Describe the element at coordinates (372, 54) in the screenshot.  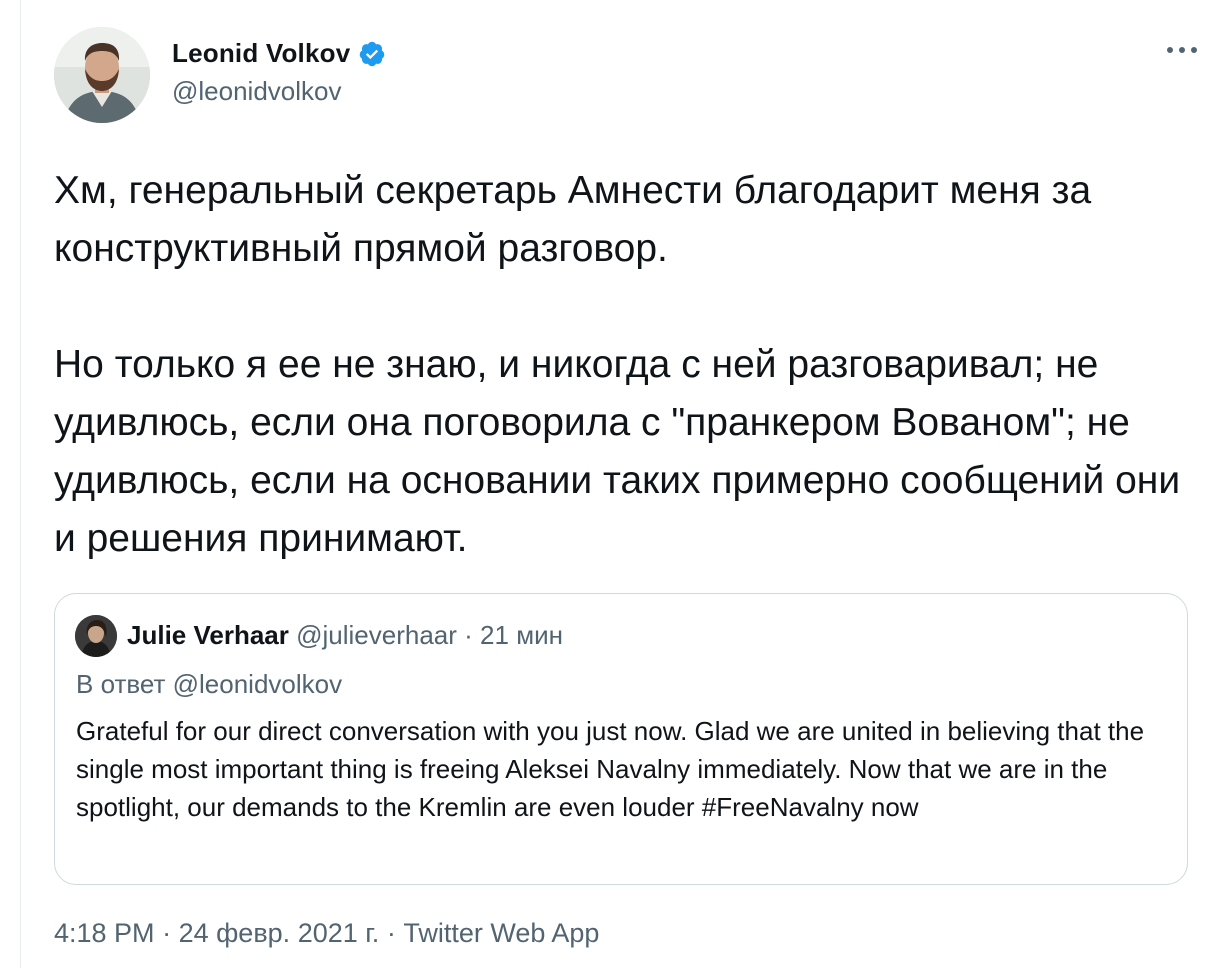
I see `verified-badge-icon` at that location.